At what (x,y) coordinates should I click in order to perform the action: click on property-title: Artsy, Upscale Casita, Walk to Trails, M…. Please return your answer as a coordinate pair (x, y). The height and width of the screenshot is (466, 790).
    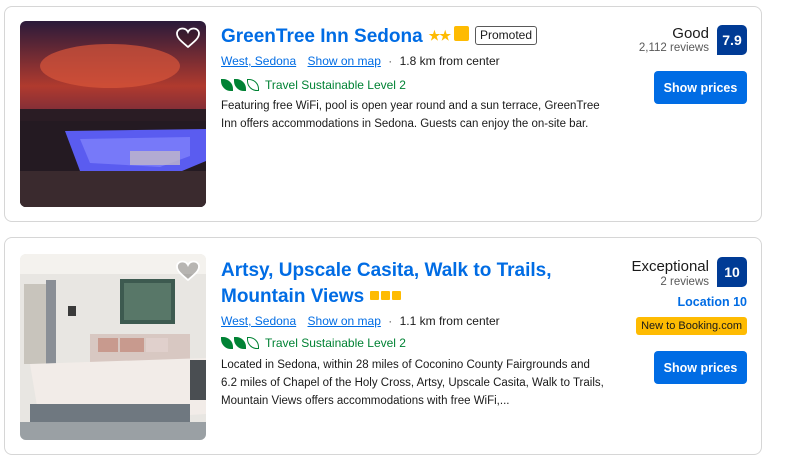
    Looking at the image, I should click on (391, 284).